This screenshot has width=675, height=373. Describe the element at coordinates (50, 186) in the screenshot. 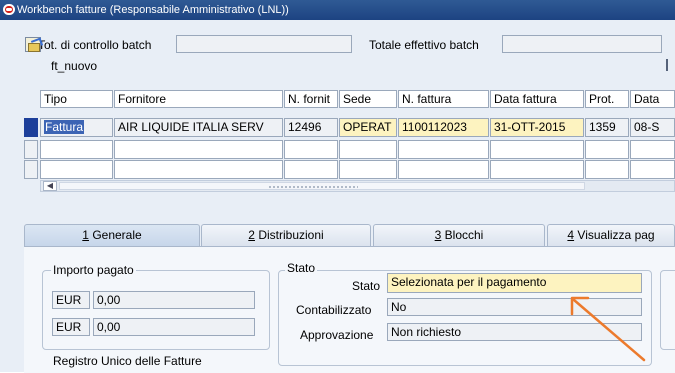

I see `scroll-left-icon: ◀` at that location.